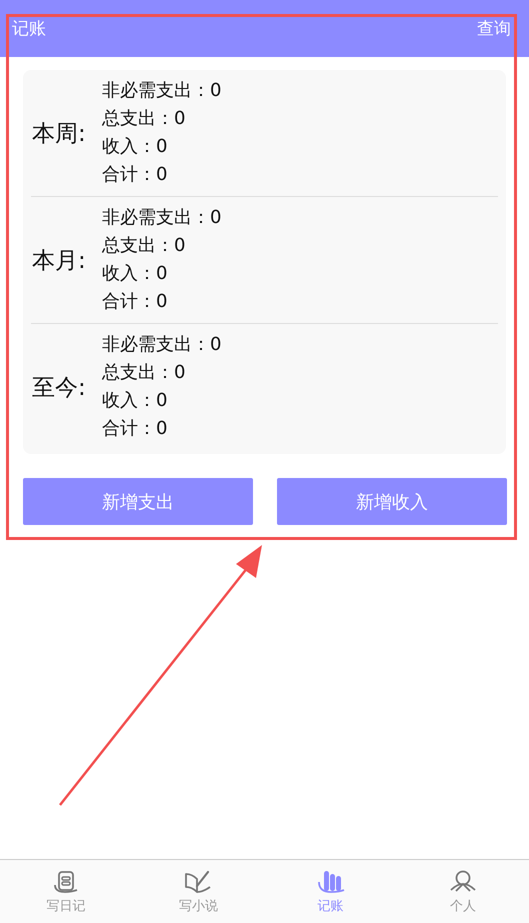 Image resolution: width=529 pixels, height=923 pixels. I want to click on add-button: 新增收入, so click(392, 501).